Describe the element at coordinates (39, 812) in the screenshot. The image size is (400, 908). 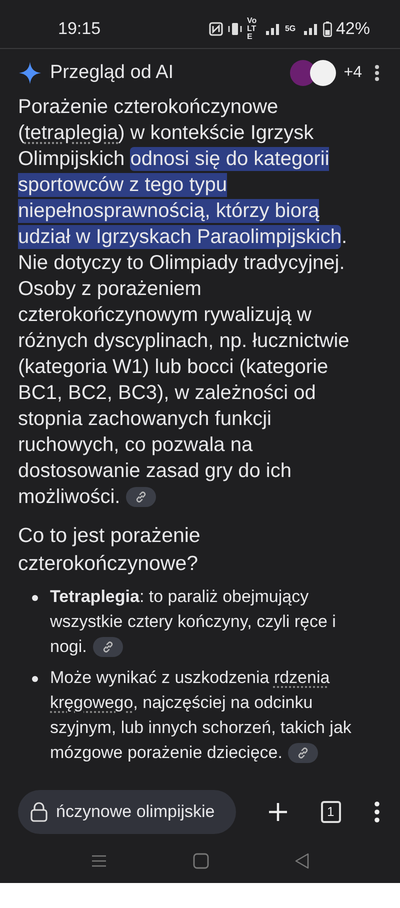
I see `lock-icon` at that location.